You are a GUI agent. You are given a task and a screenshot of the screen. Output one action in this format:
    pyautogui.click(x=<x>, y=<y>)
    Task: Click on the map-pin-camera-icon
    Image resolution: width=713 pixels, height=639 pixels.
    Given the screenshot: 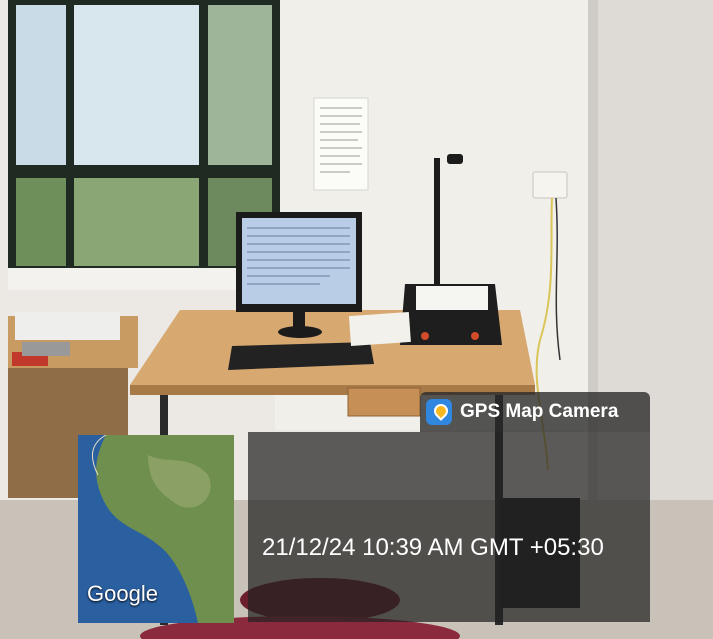 What is the action you would take?
    pyautogui.click(x=439, y=412)
    